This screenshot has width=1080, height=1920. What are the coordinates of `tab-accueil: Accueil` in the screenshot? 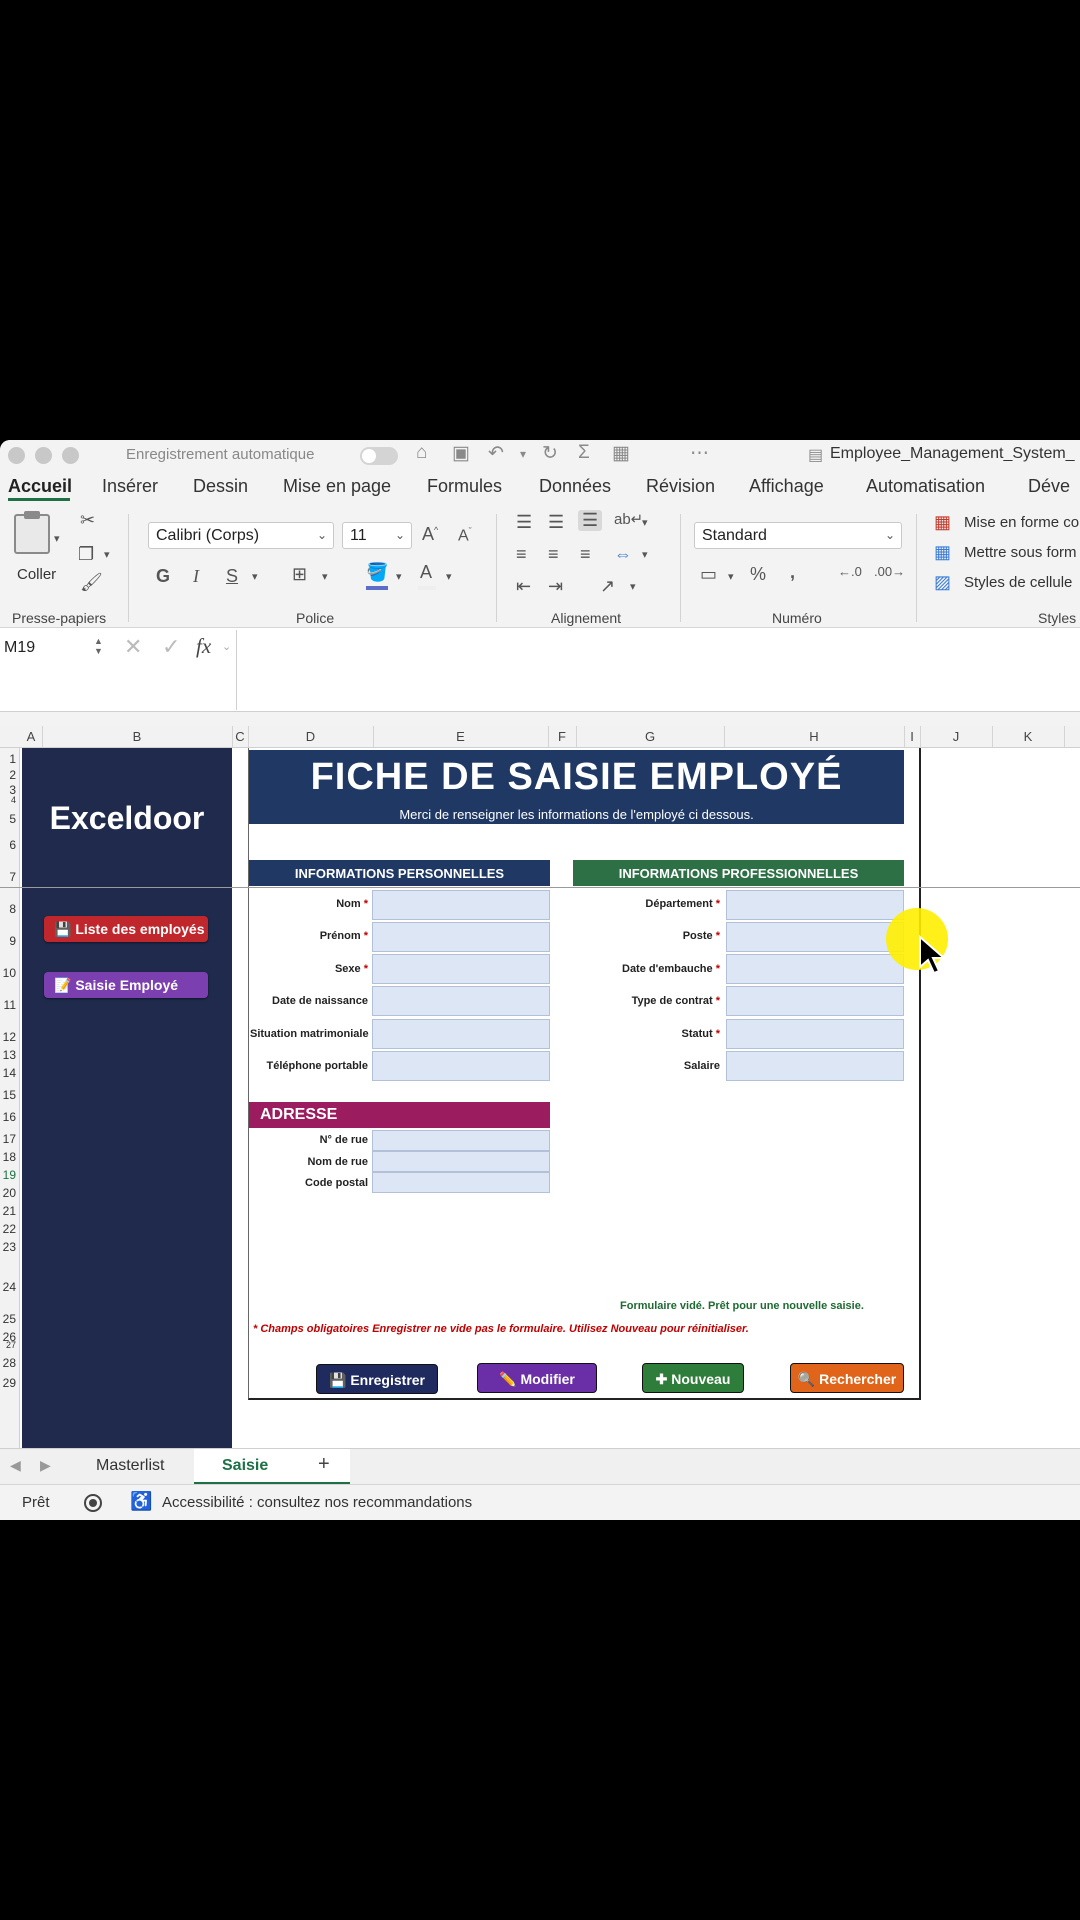 It's located at (40, 486).